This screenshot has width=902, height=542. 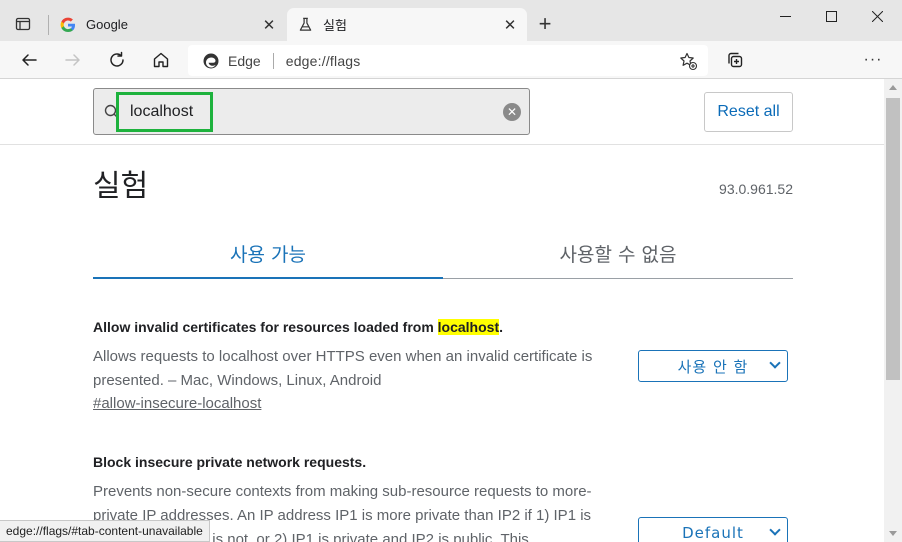 I want to click on settings-more-button: ···, so click(x=873, y=60).